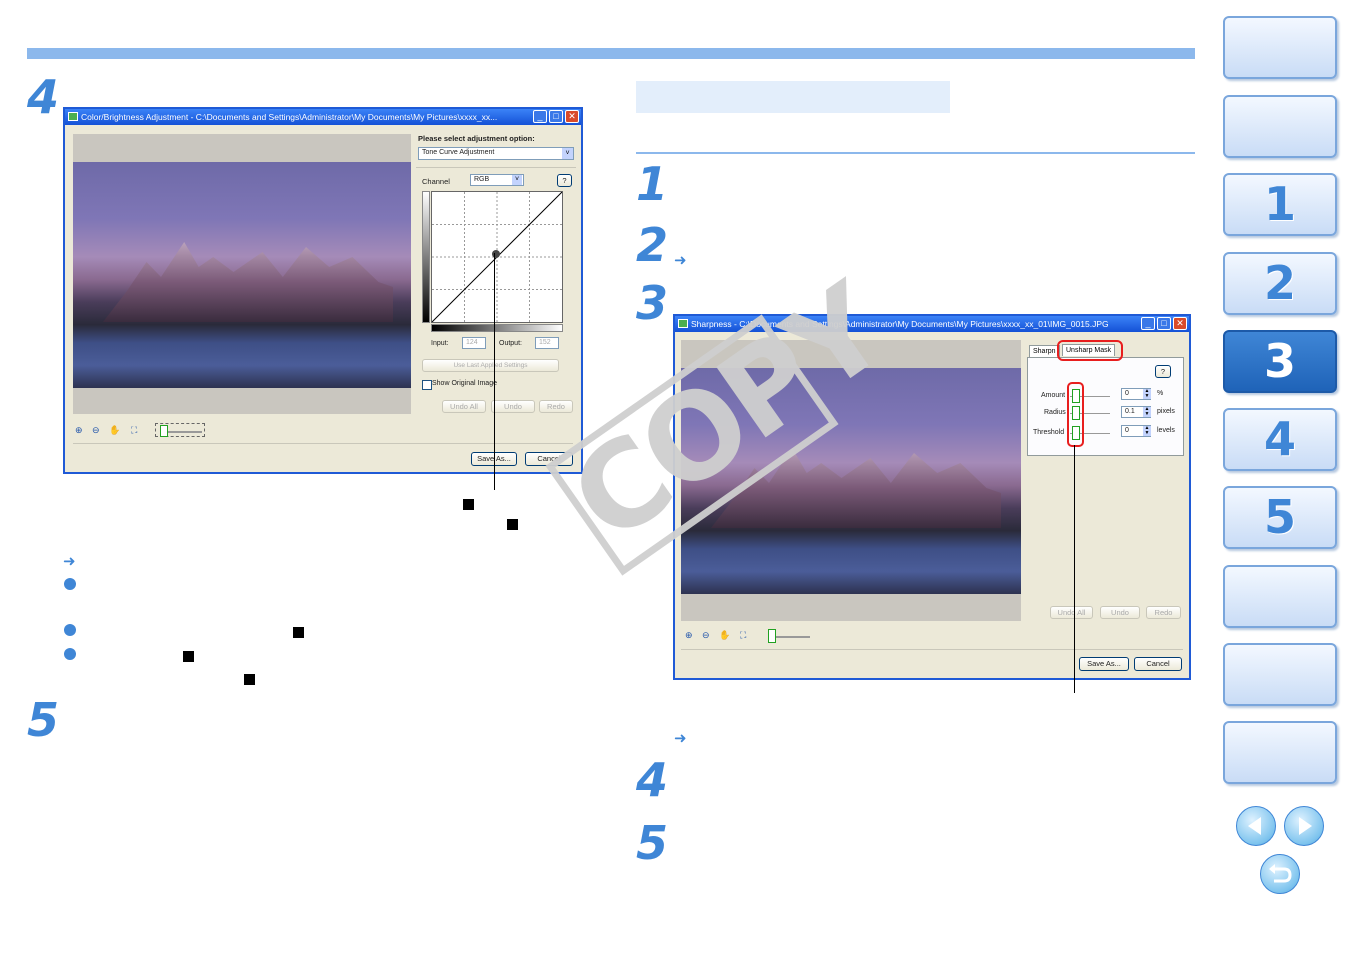 The height and width of the screenshot is (954, 1350). What do you see at coordinates (496, 153) in the screenshot?
I see `adjust-option-select: Tone Curve Adjustment` at bounding box center [496, 153].